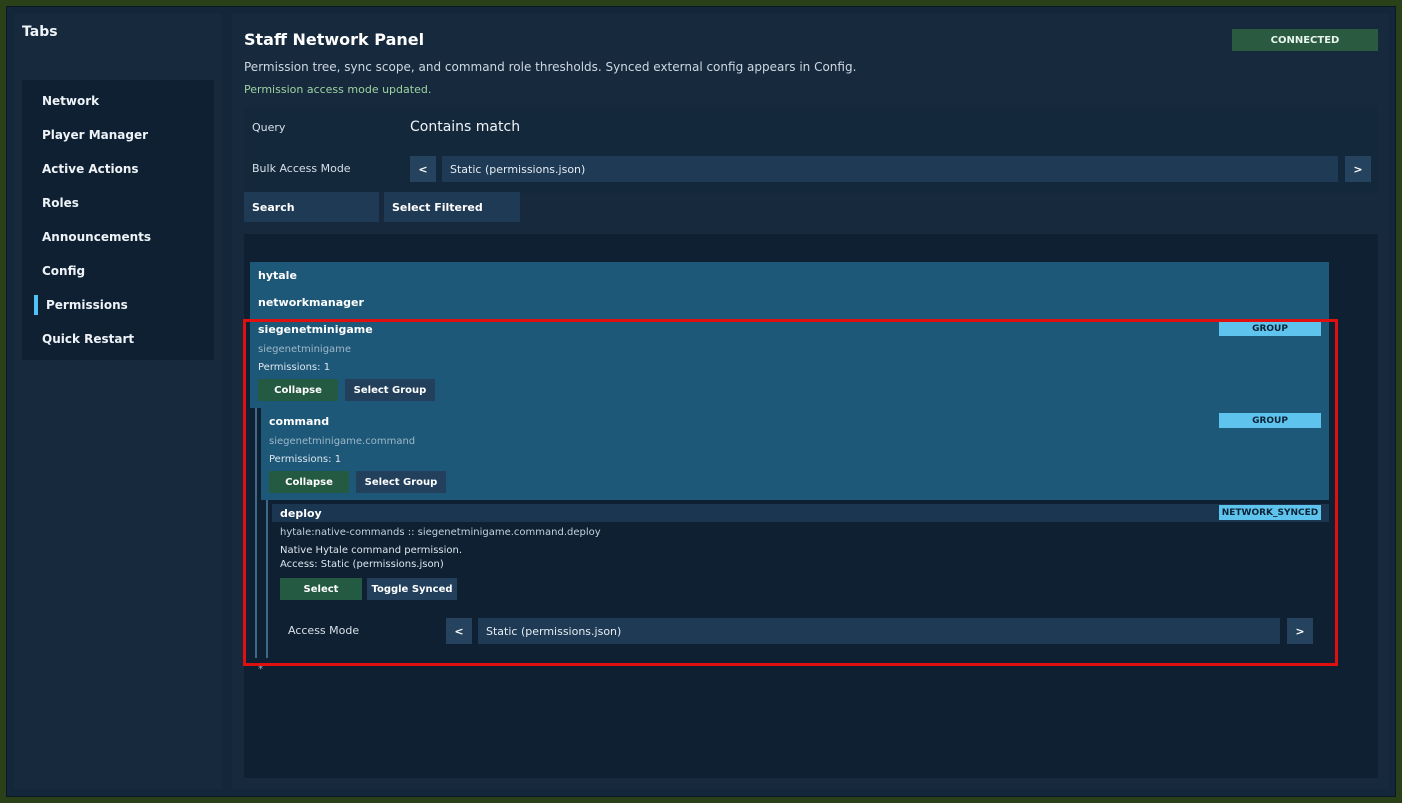 This screenshot has height=803, width=1402. I want to click on active-tab-indicator, so click(36, 305).